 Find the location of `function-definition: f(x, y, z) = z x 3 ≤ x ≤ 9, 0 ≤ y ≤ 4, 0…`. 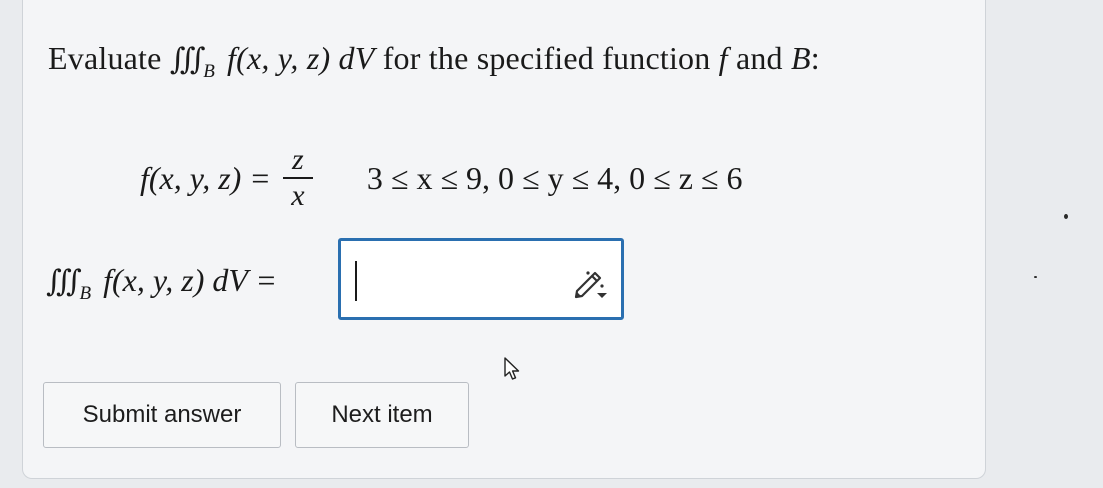

function-definition: f(x, y, z) = z x 3 ≤ x ≤ 9, 0 ≤ y ≤ 4, 0… is located at coordinates (441, 178).